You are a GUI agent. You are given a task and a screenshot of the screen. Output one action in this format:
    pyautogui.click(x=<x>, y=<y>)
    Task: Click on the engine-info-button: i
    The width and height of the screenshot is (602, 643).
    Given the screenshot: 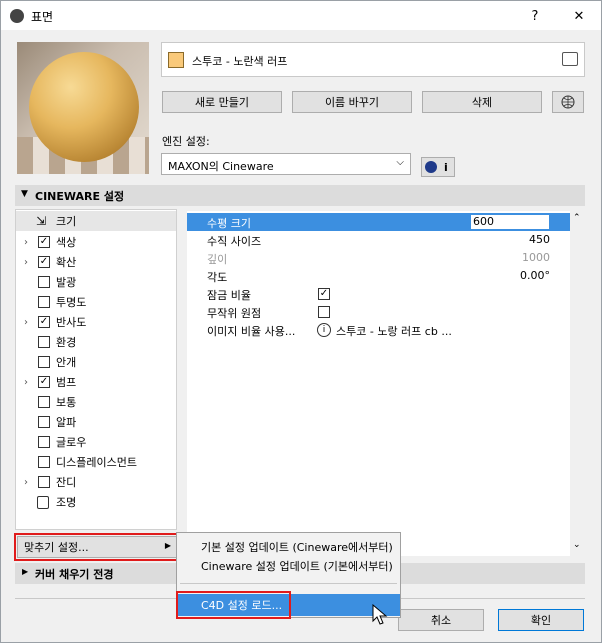 What is the action you would take?
    pyautogui.click(x=438, y=167)
    